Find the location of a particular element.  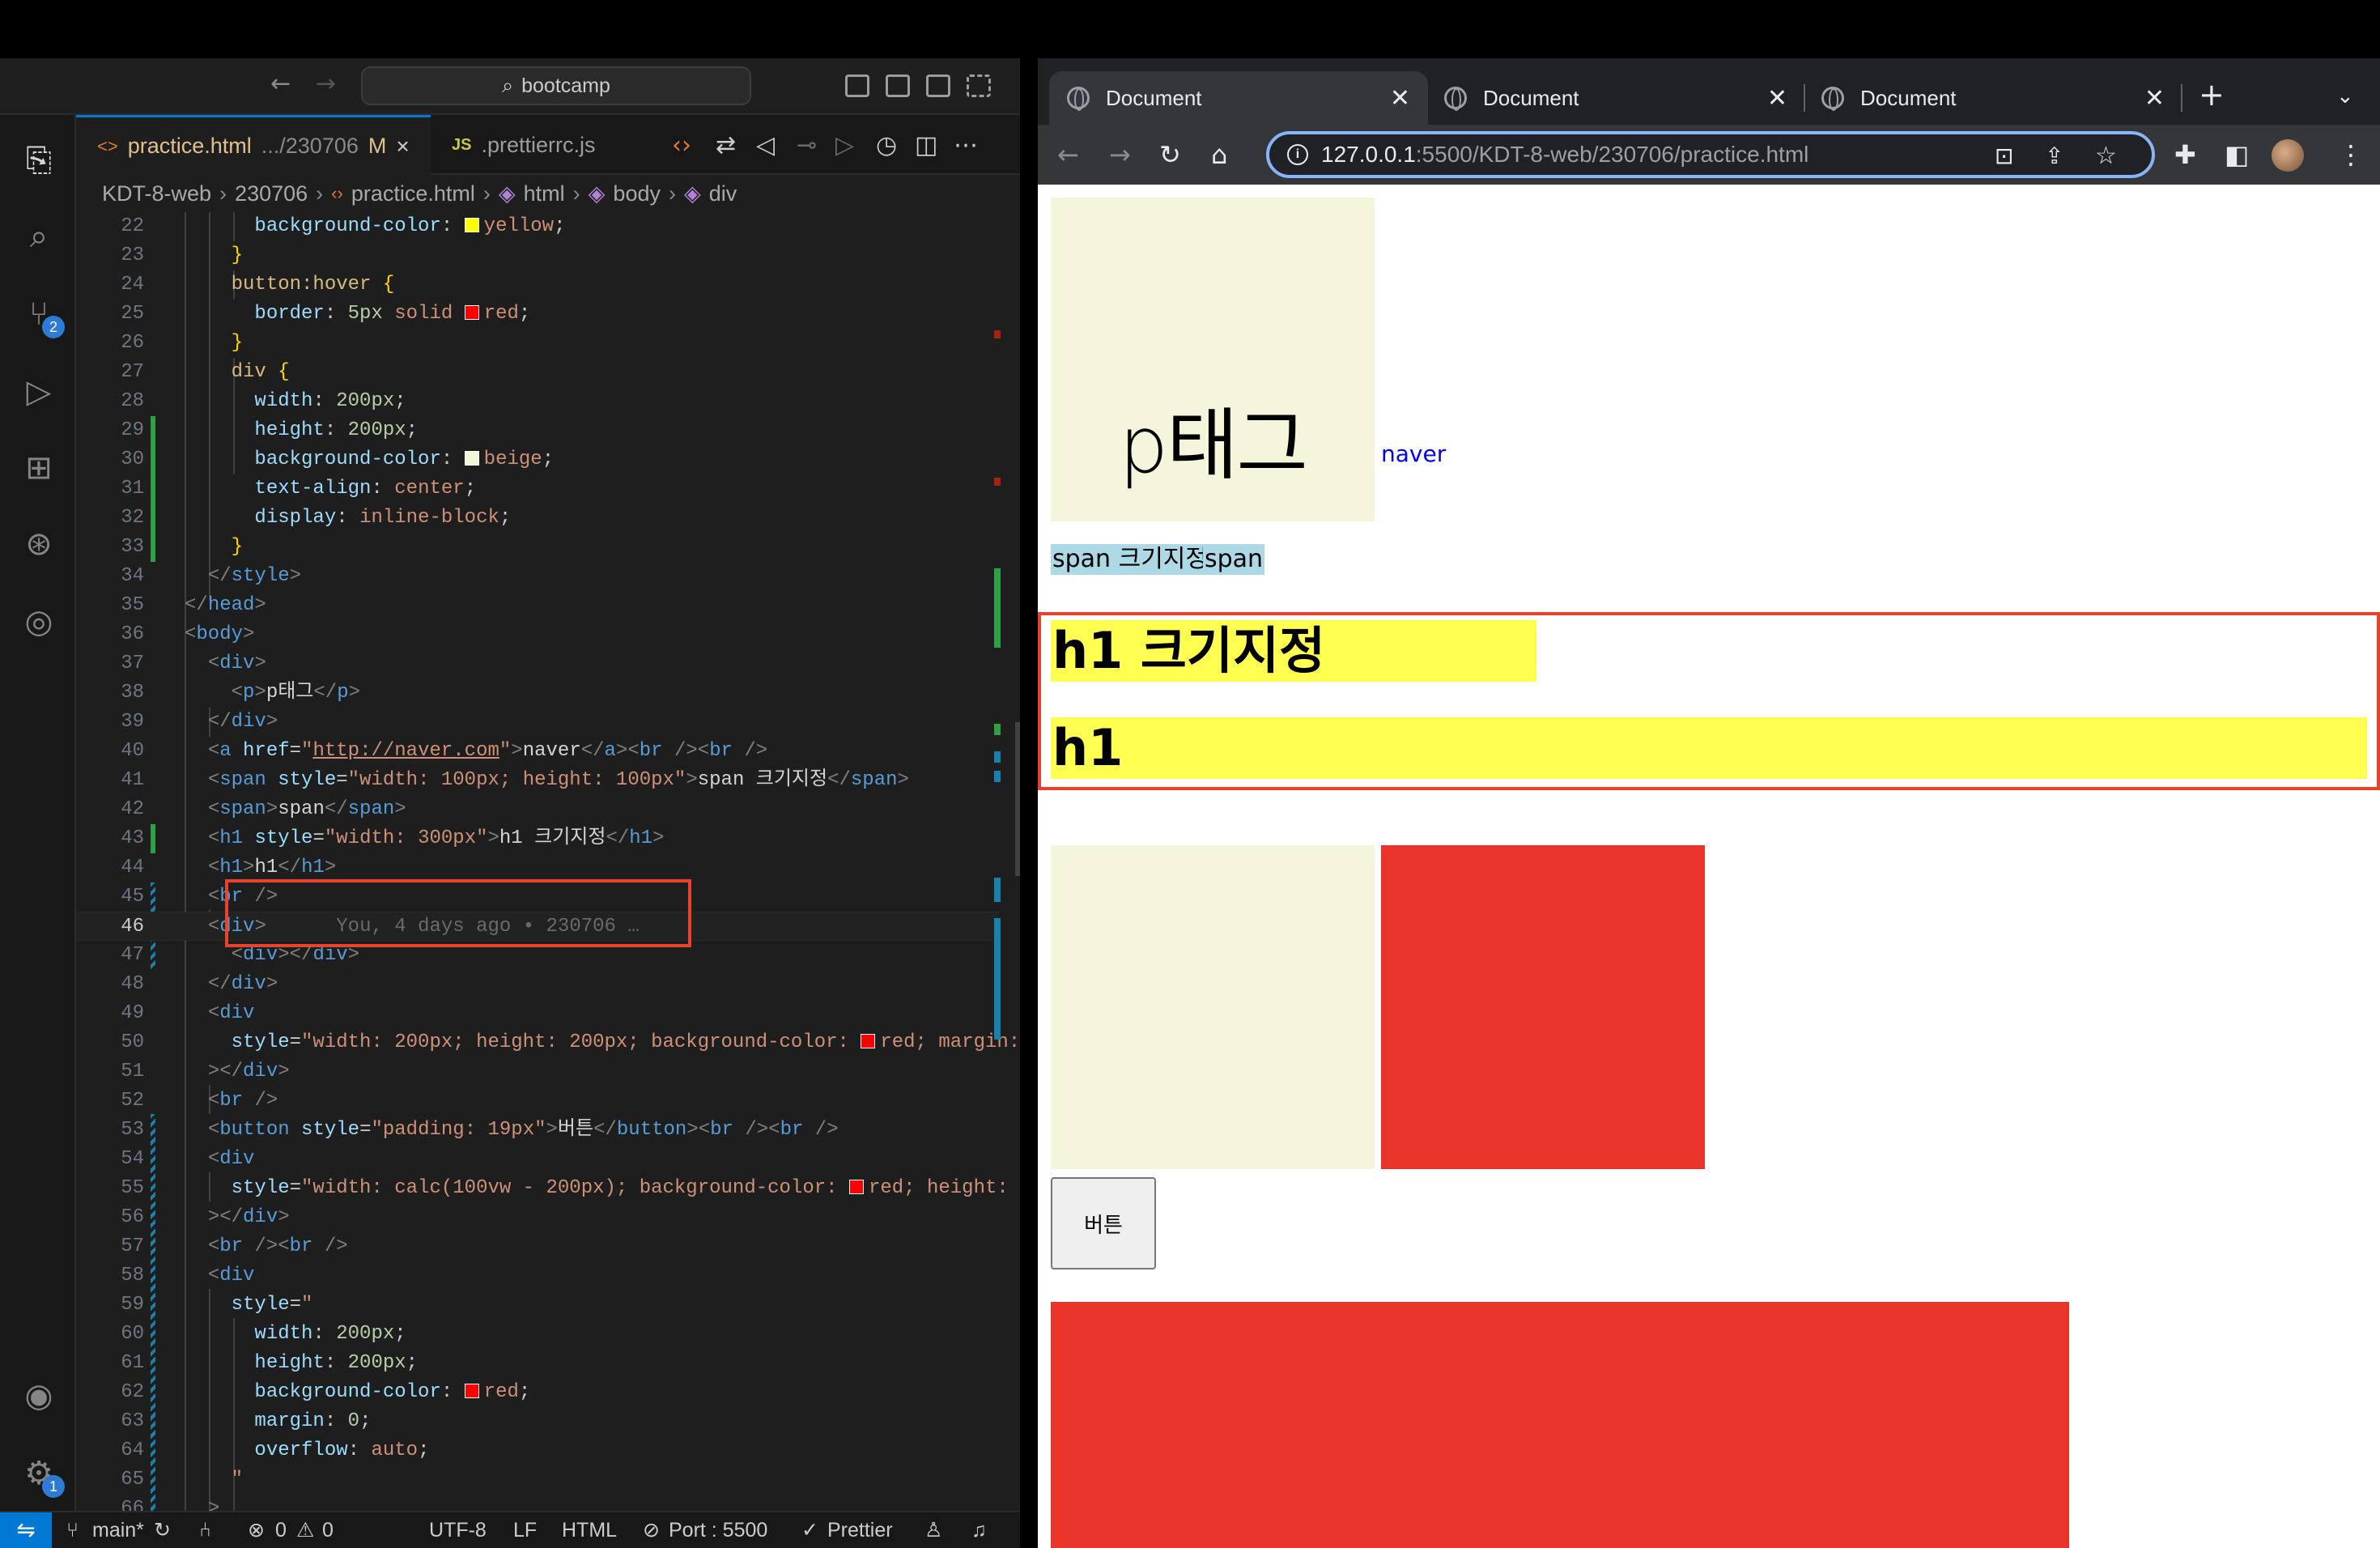

globe-icon is located at coordinates (1455, 99).